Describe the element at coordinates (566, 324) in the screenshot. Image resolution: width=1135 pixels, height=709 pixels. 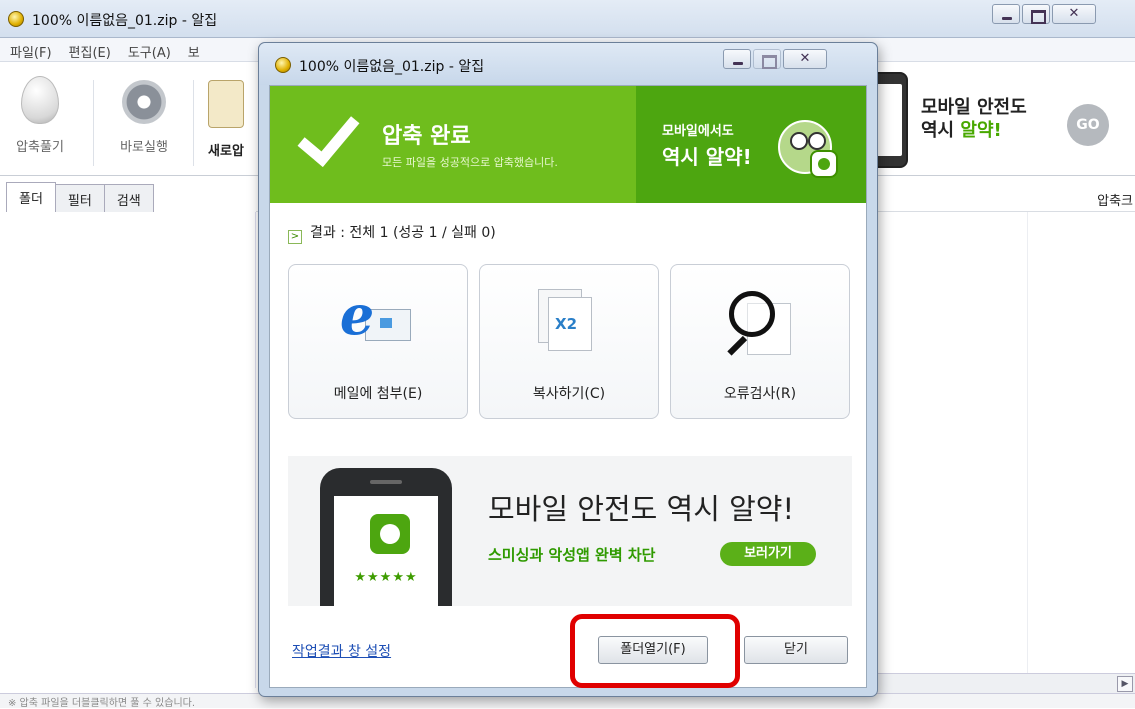
I see `copy-x2-badge: X2` at that location.